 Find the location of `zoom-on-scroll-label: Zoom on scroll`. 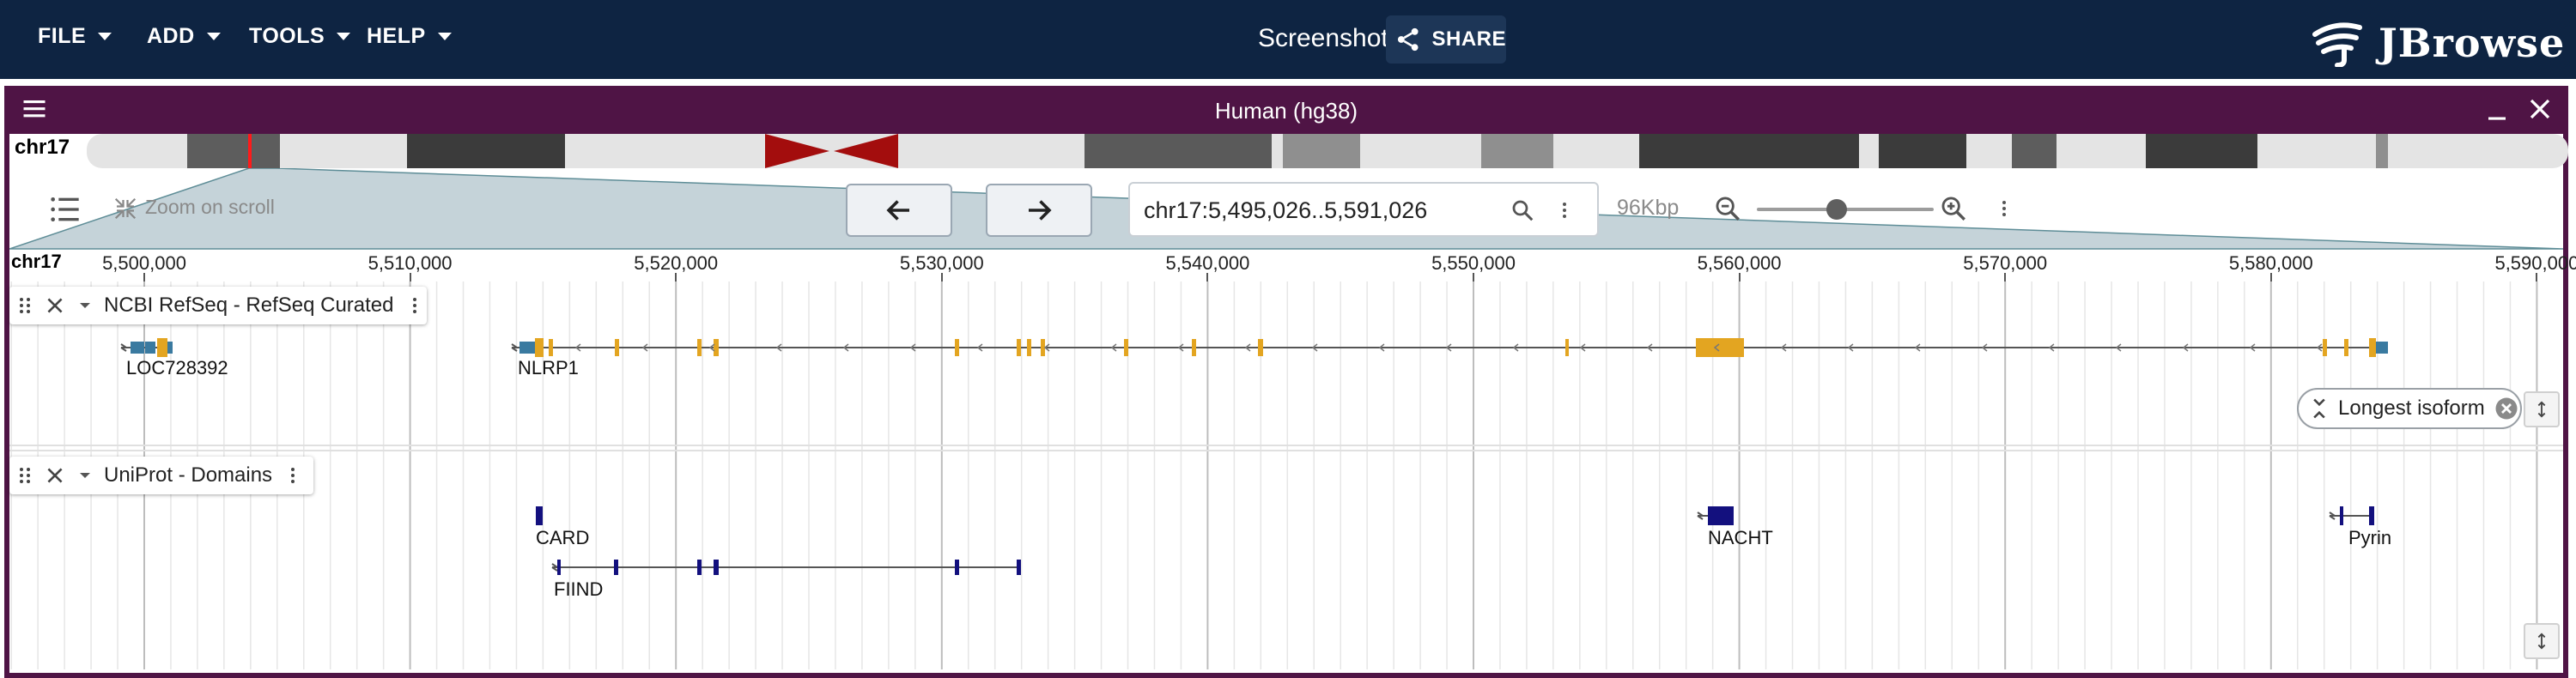

zoom-on-scroll-label: Zoom on scroll is located at coordinates (210, 208).